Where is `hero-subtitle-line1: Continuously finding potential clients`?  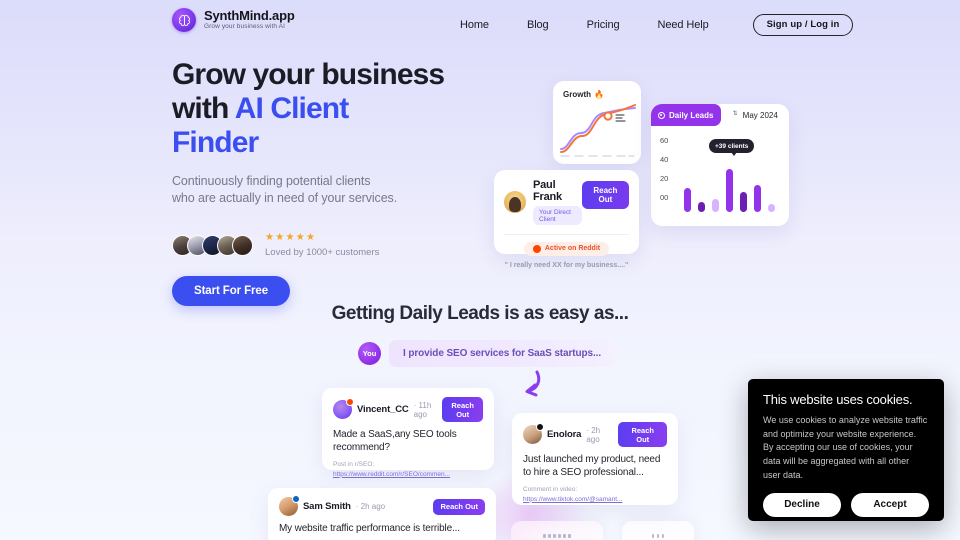
hero-subtitle-line1: Continuously finding potential clients is located at coordinates (271, 180).